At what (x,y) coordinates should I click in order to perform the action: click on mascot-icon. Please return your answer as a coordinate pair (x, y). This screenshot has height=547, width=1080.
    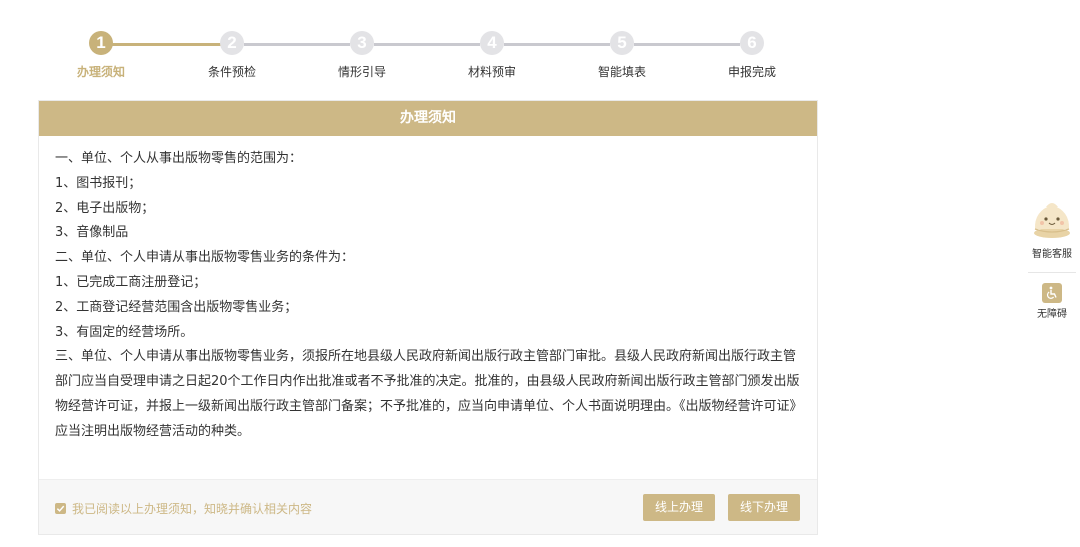
    Looking at the image, I should click on (1052, 220).